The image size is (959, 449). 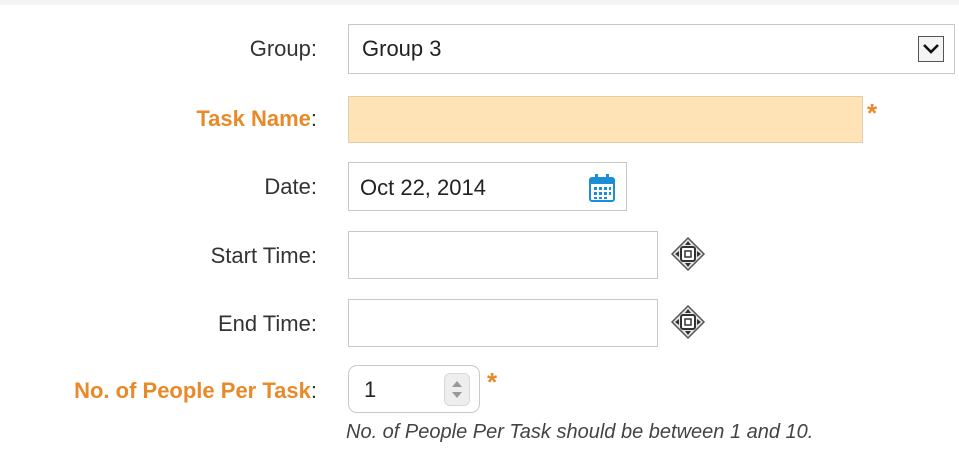 What do you see at coordinates (290, 186) in the screenshot?
I see `date-label: Date:` at bounding box center [290, 186].